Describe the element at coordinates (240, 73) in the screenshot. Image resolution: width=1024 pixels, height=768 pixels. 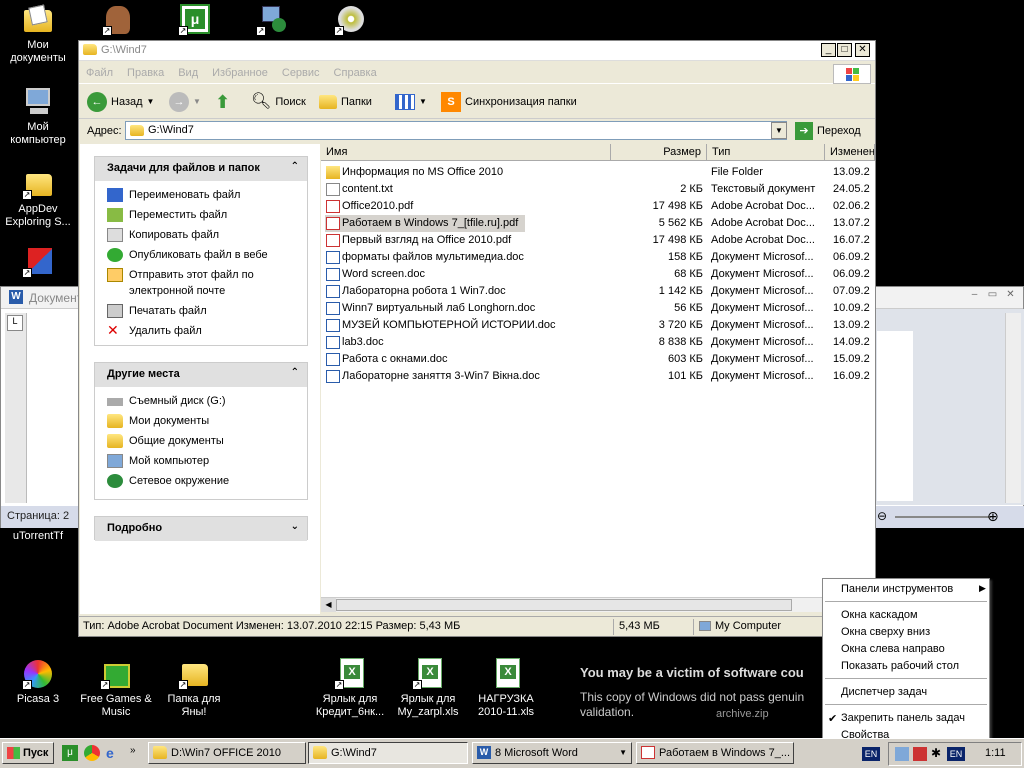
I see `menu-favorites: Избранное` at that location.